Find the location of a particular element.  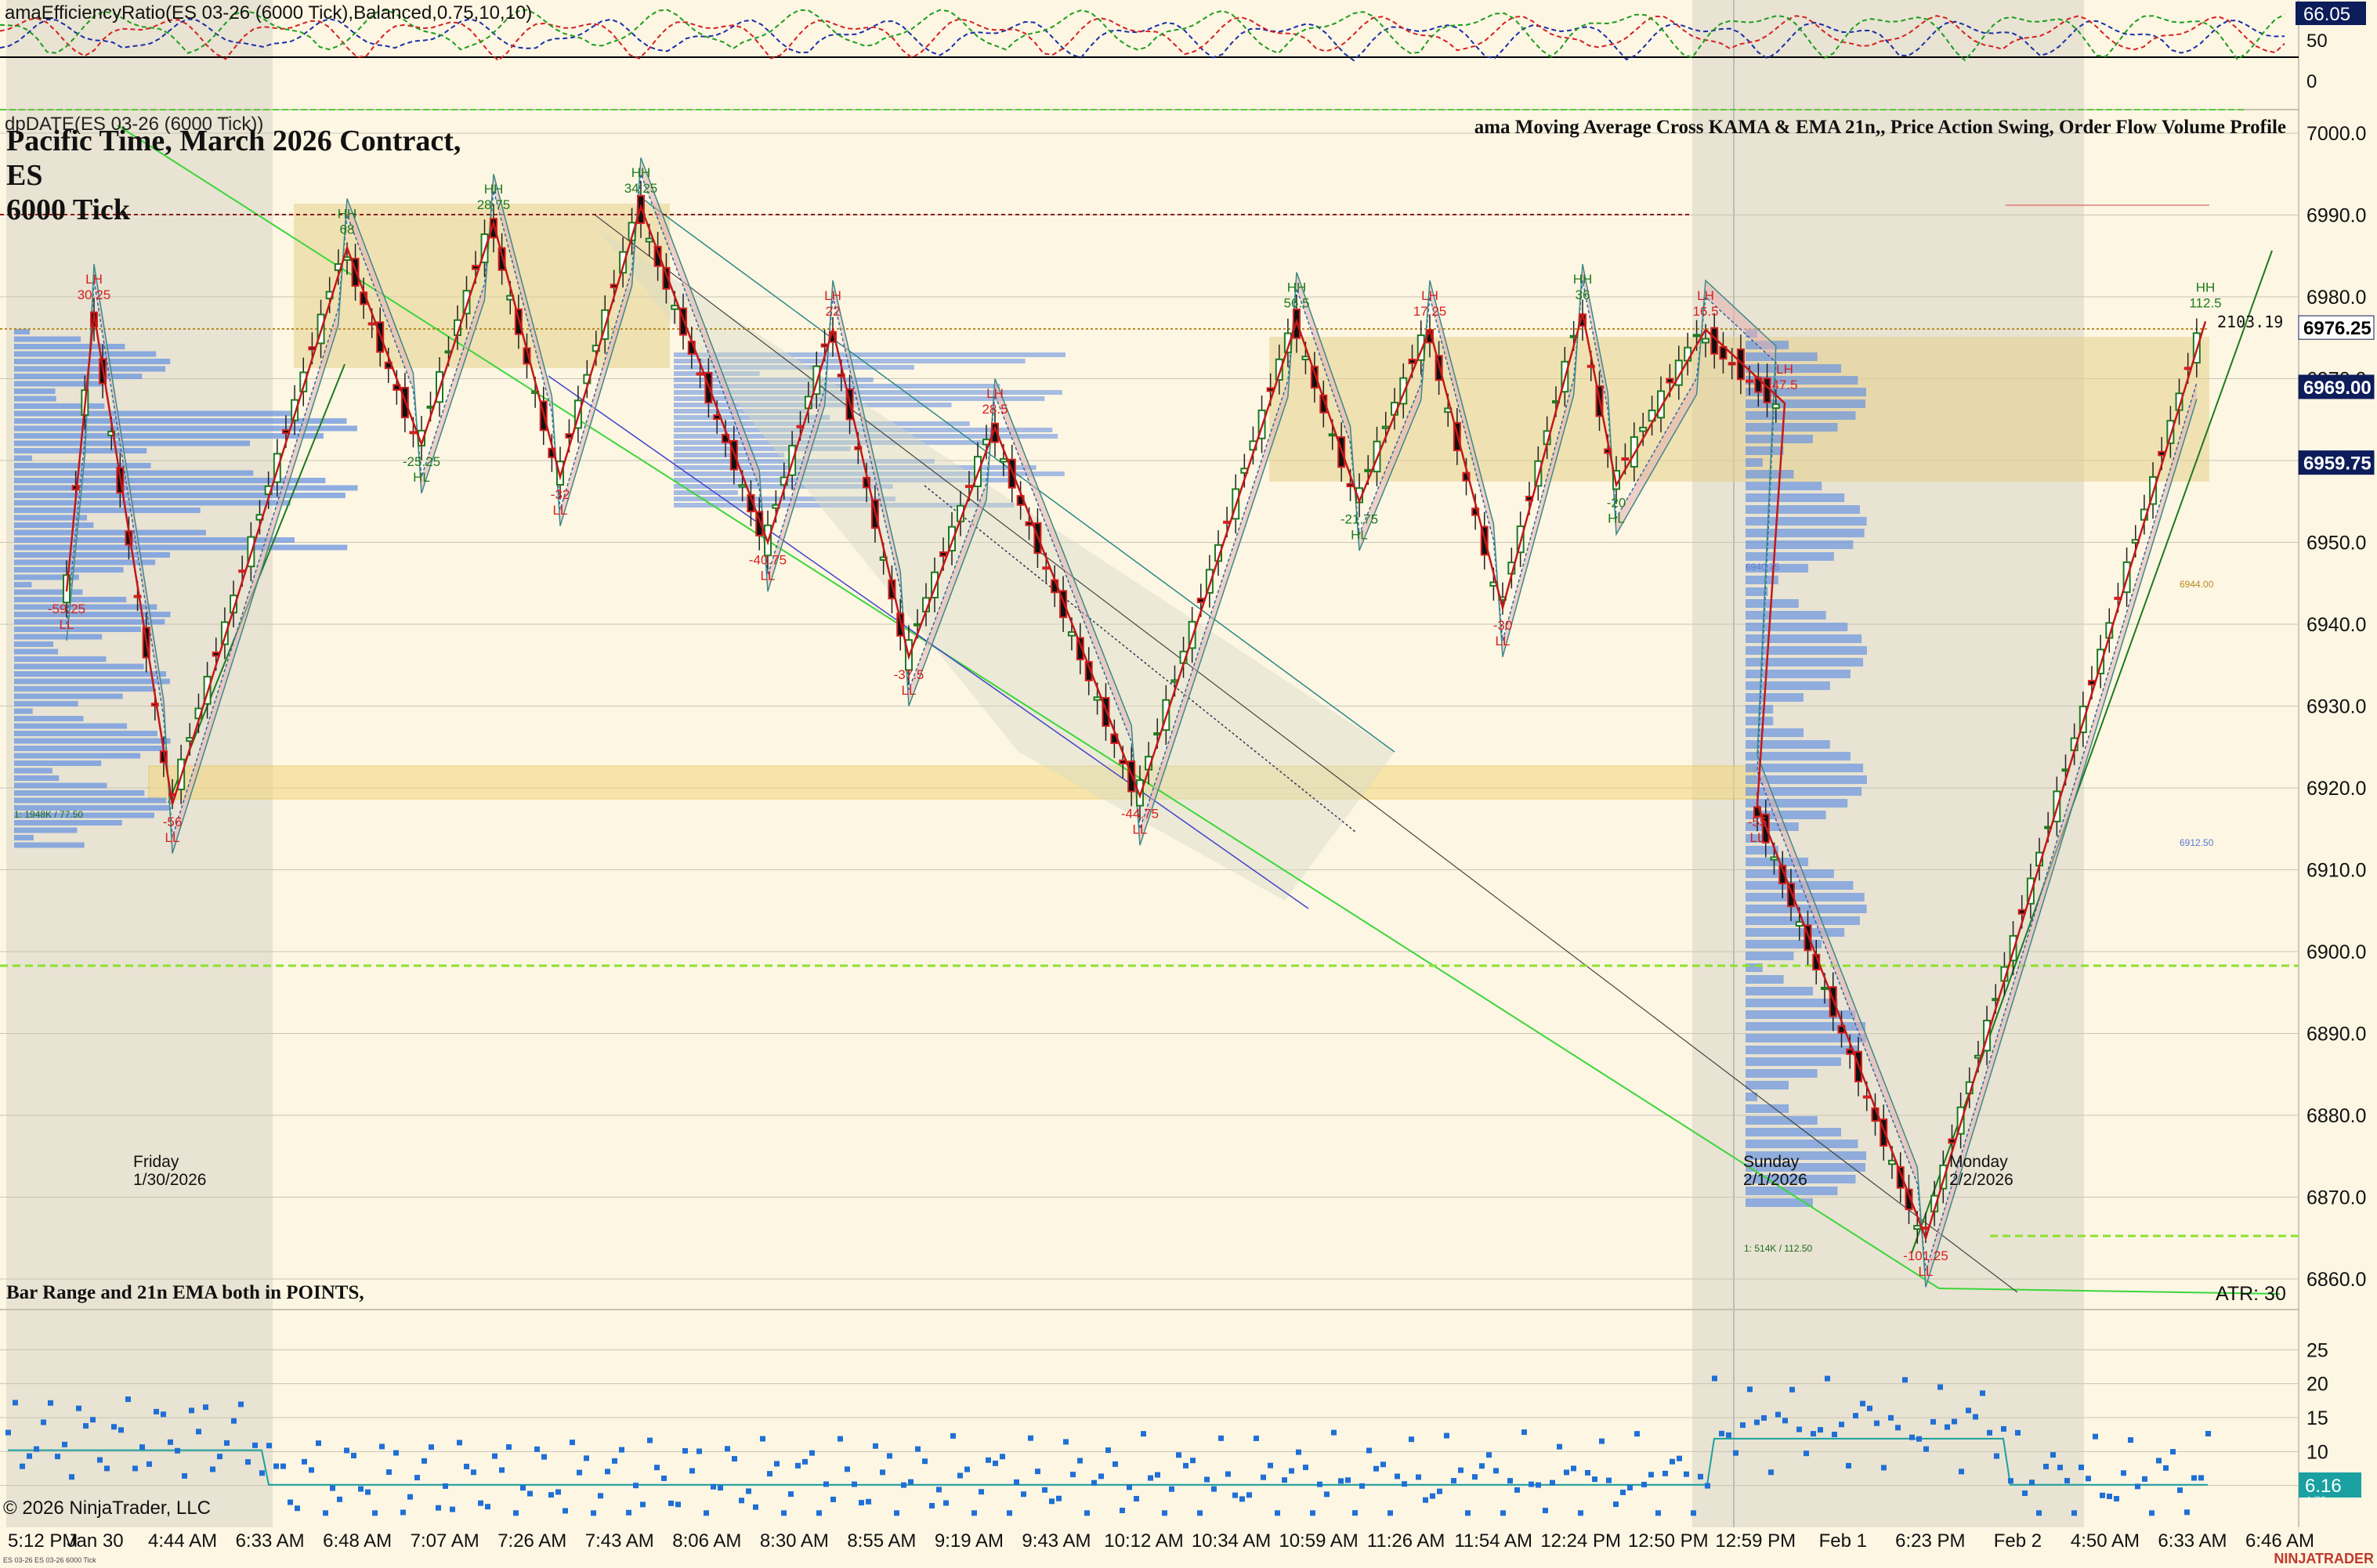

swing-value-label: -101.25 is located at coordinates (1925, 1255).